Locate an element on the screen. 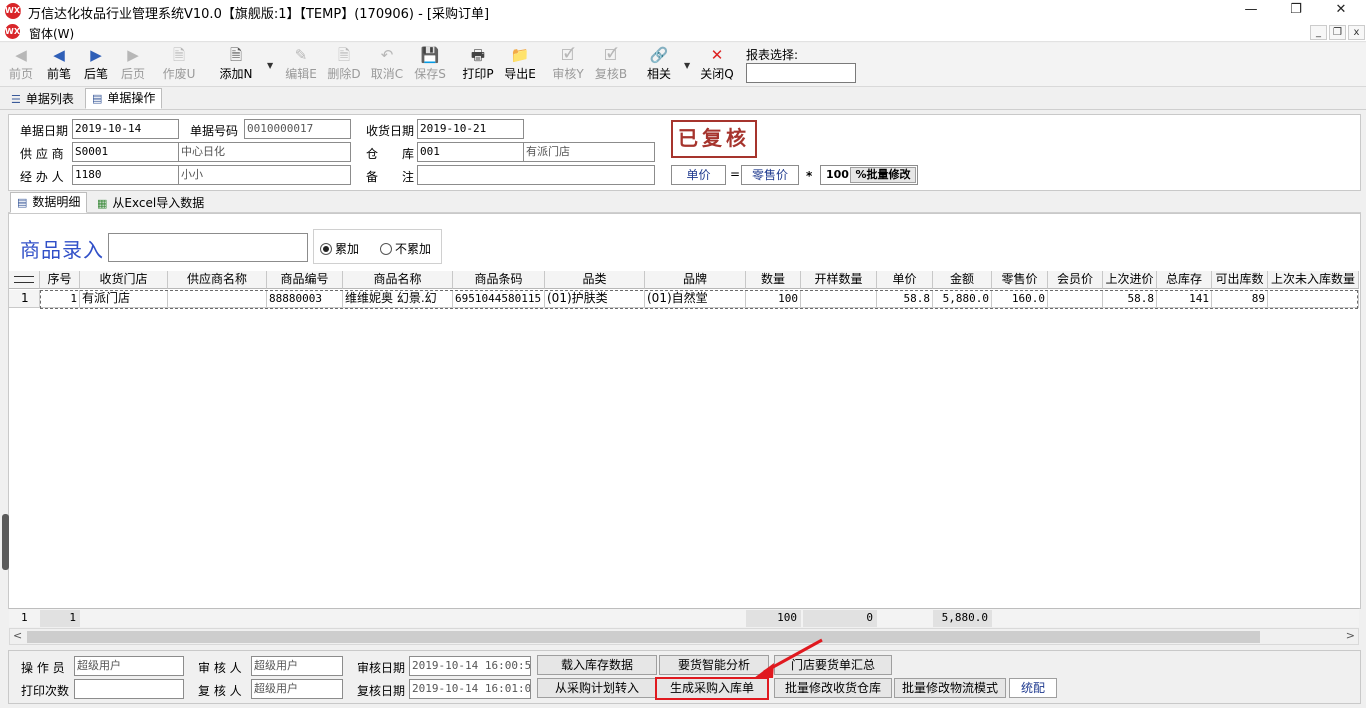 The width and height of the screenshot is (1366, 708). export-folder-icon: 📁 is located at coordinates (520, 55).